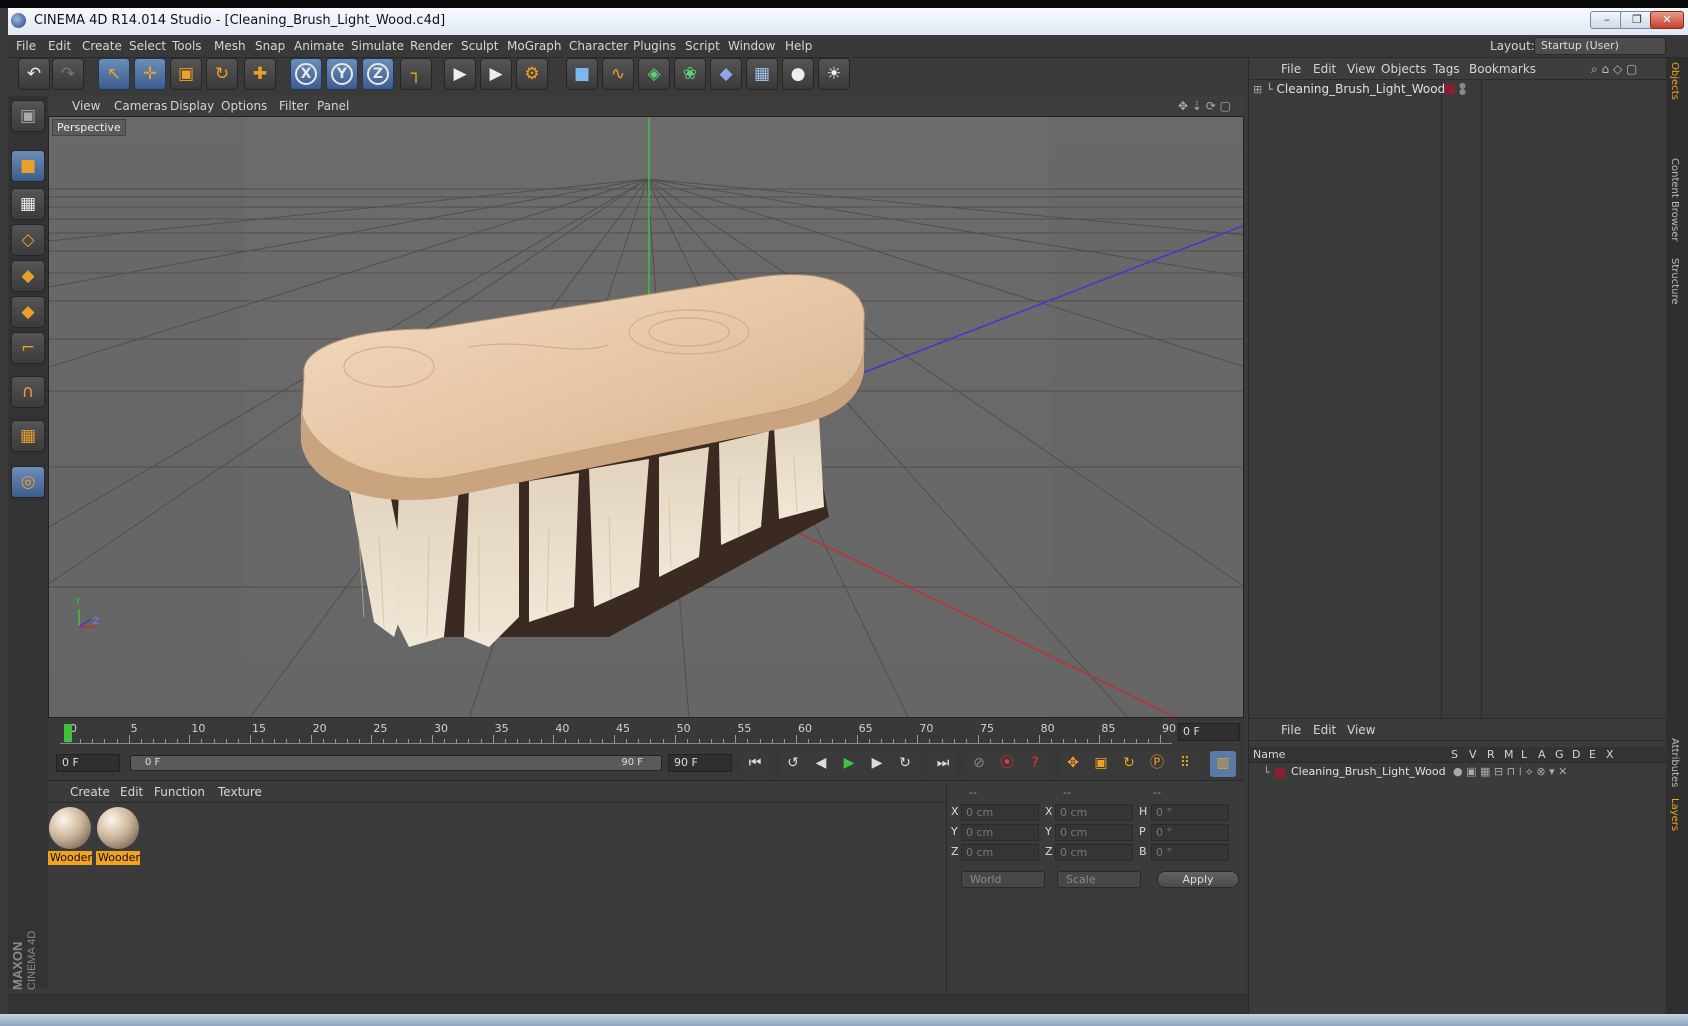  What do you see at coordinates (762, 74) in the screenshot?
I see `floor-button: ▦` at bounding box center [762, 74].